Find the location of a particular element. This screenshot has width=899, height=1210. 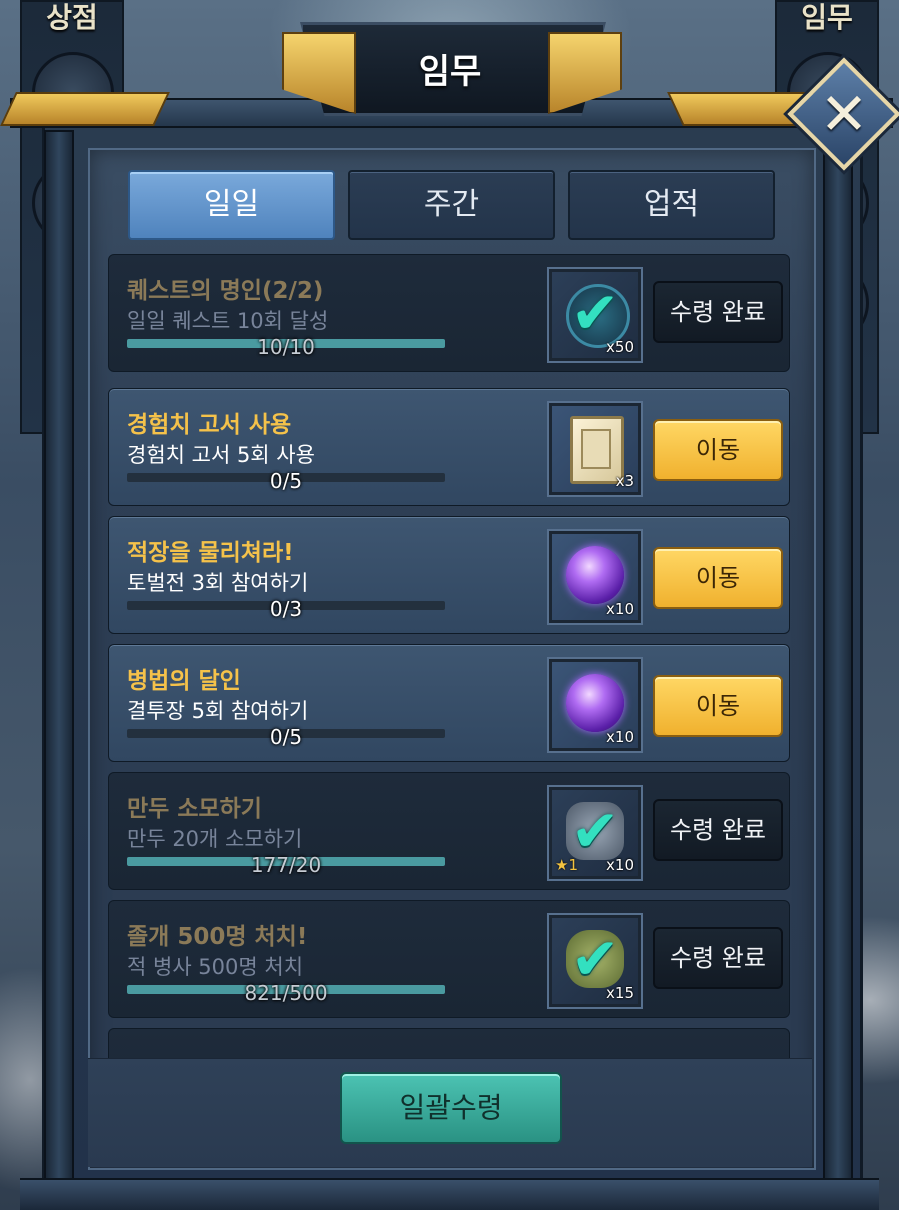

quest-progress-count: 10/10 is located at coordinates (286, 347).